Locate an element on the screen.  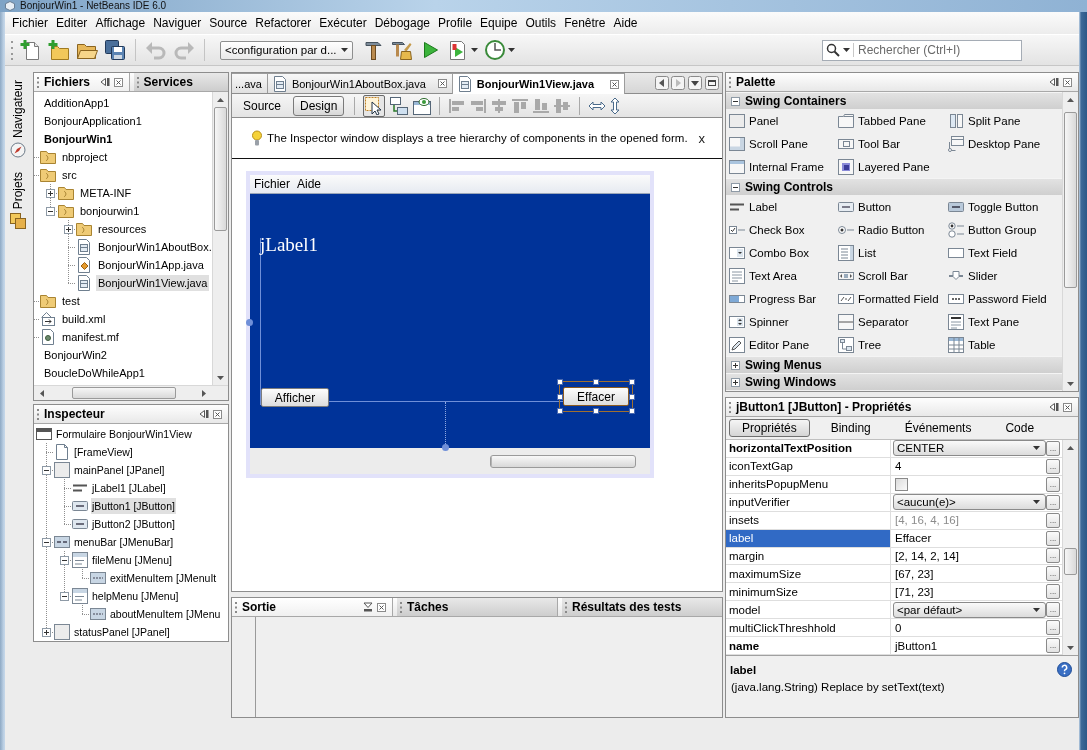
palette-item: Scroll Bar is located at coordinates (893, 275).